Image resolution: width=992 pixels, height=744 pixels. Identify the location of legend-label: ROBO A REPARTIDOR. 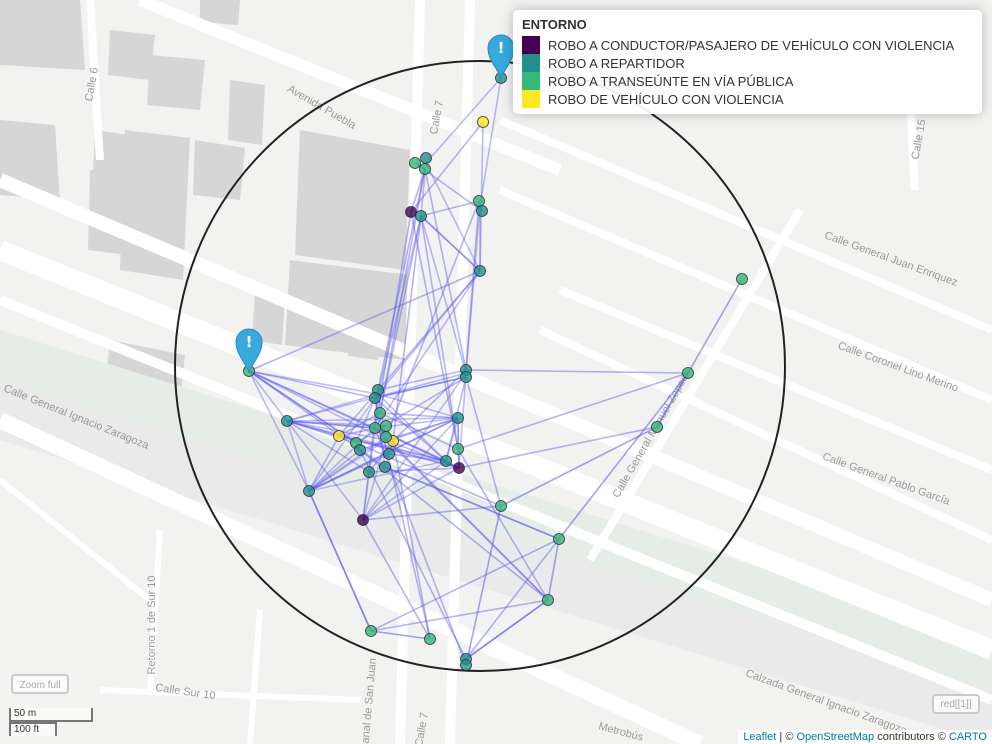
(616, 63).